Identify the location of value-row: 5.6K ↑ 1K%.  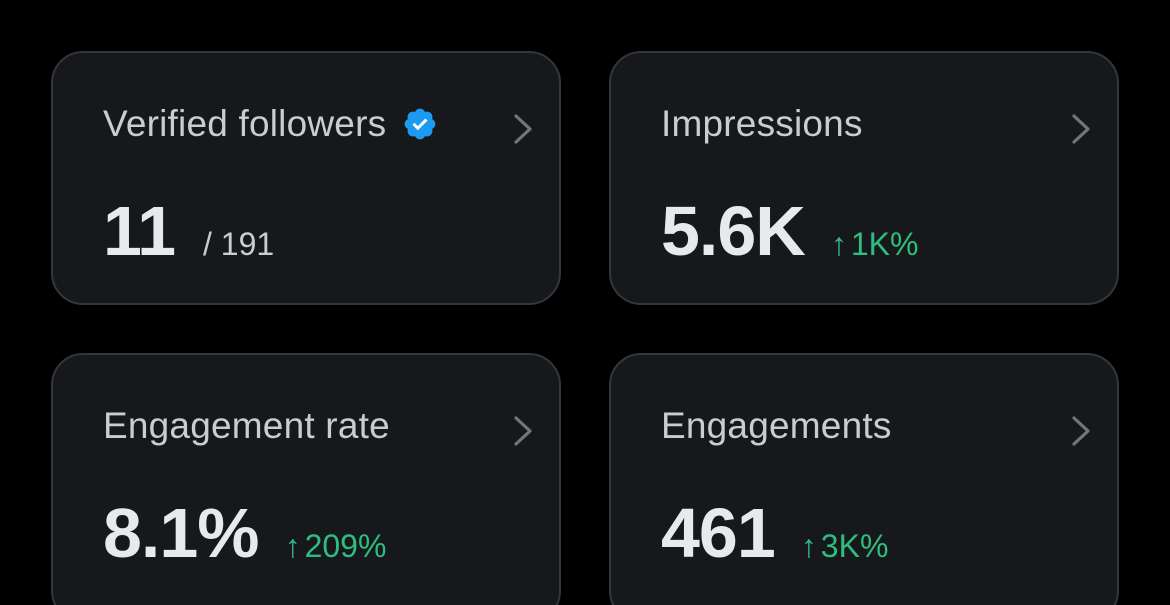
(789, 231).